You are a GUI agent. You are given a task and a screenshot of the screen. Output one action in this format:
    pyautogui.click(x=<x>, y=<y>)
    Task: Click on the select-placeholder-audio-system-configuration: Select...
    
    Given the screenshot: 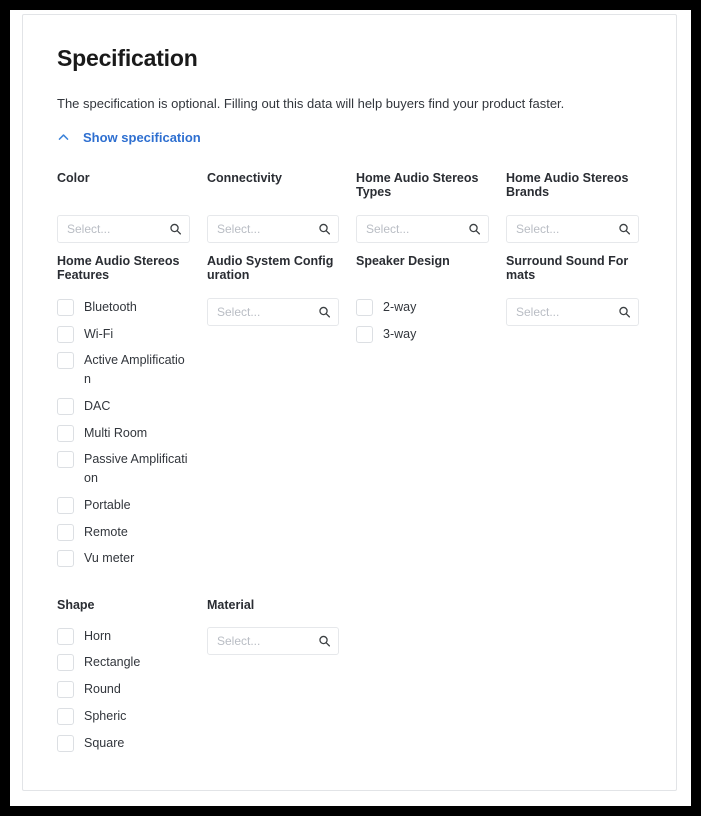 What is the action you would take?
    pyautogui.click(x=239, y=311)
    